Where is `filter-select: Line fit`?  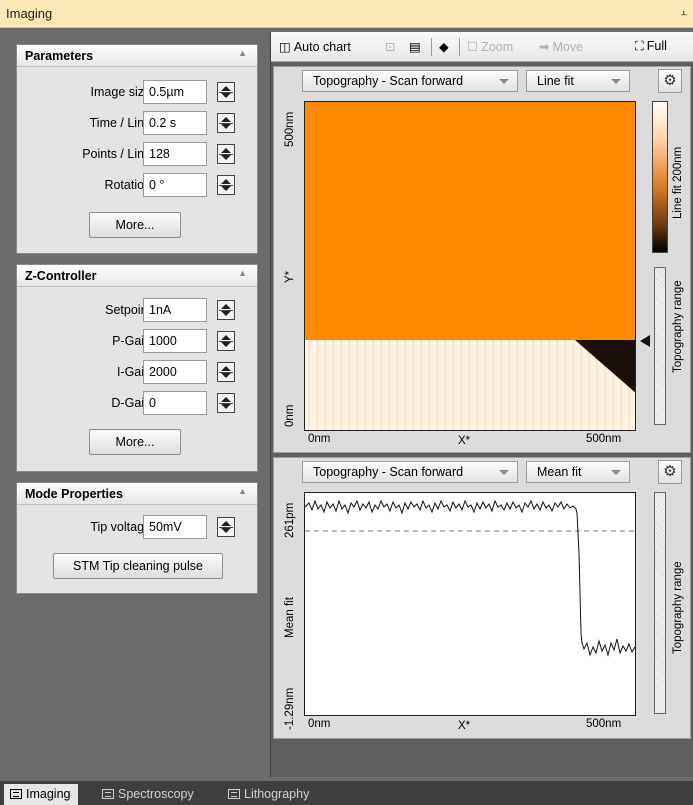
filter-select: Line fit is located at coordinates (578, 81).